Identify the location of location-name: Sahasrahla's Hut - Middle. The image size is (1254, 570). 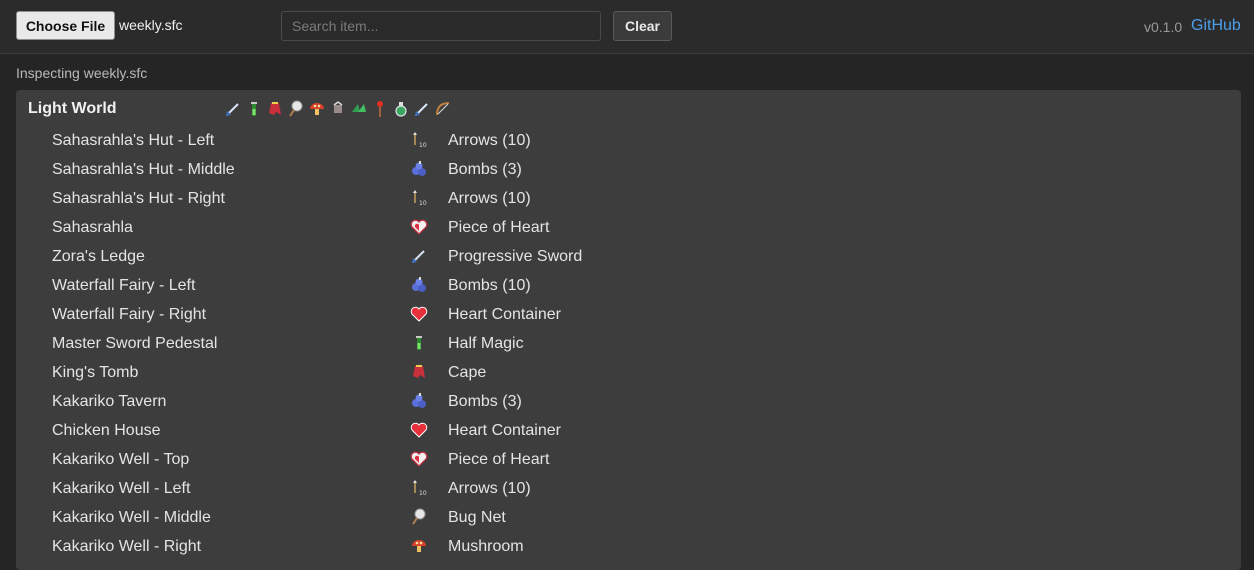
(143, 169).